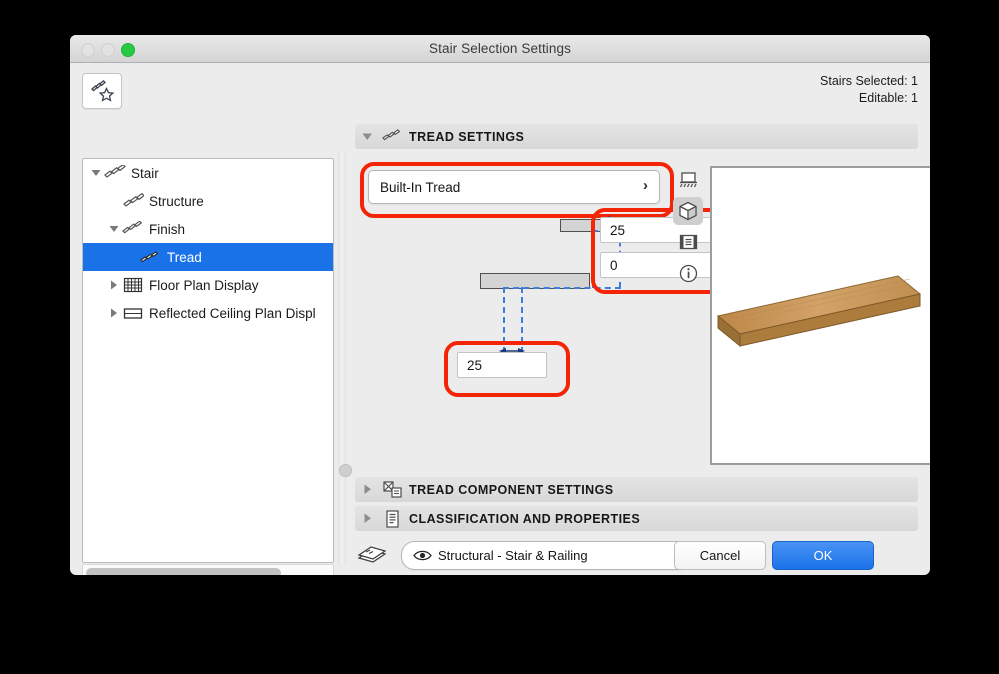 Image resolution: width=999 pixels, height=674 pixels. Describe the element at coordinates (133, 313) in the screenshot. I see `ceiling-plan-icon` at that location.